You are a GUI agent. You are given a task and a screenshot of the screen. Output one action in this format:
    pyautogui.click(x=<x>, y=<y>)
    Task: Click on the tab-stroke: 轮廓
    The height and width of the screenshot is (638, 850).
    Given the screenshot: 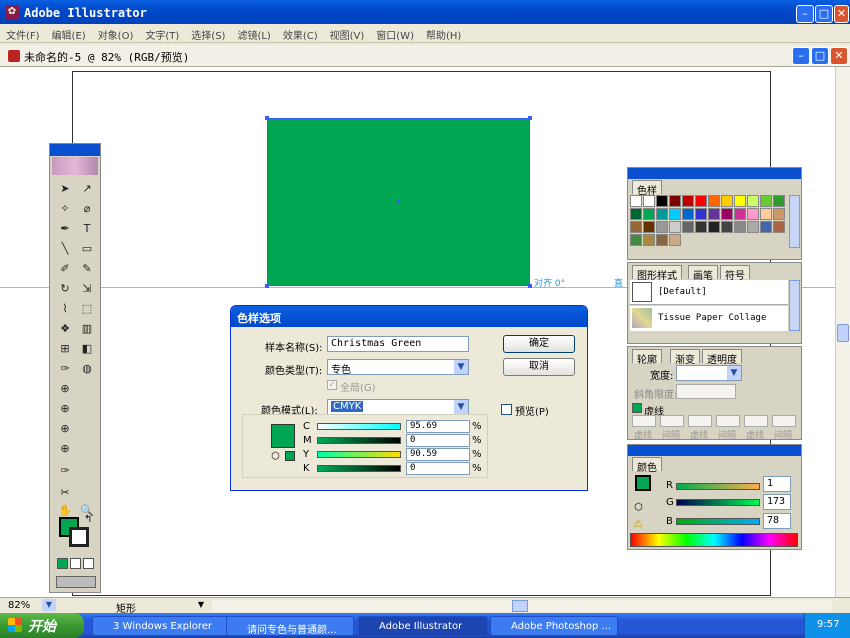 What is the action you would take?
    pyautogui.click(x=647, y=357)
    